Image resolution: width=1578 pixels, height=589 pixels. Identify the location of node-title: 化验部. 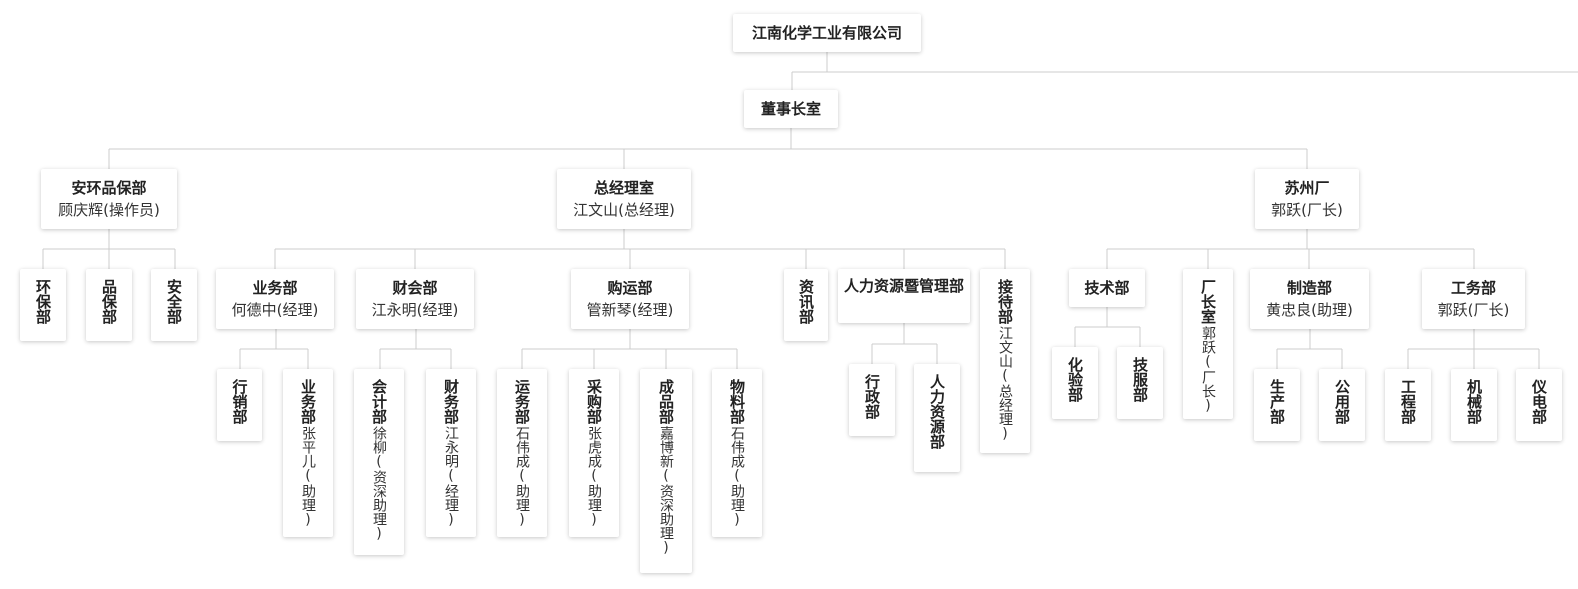
(1075, 379).